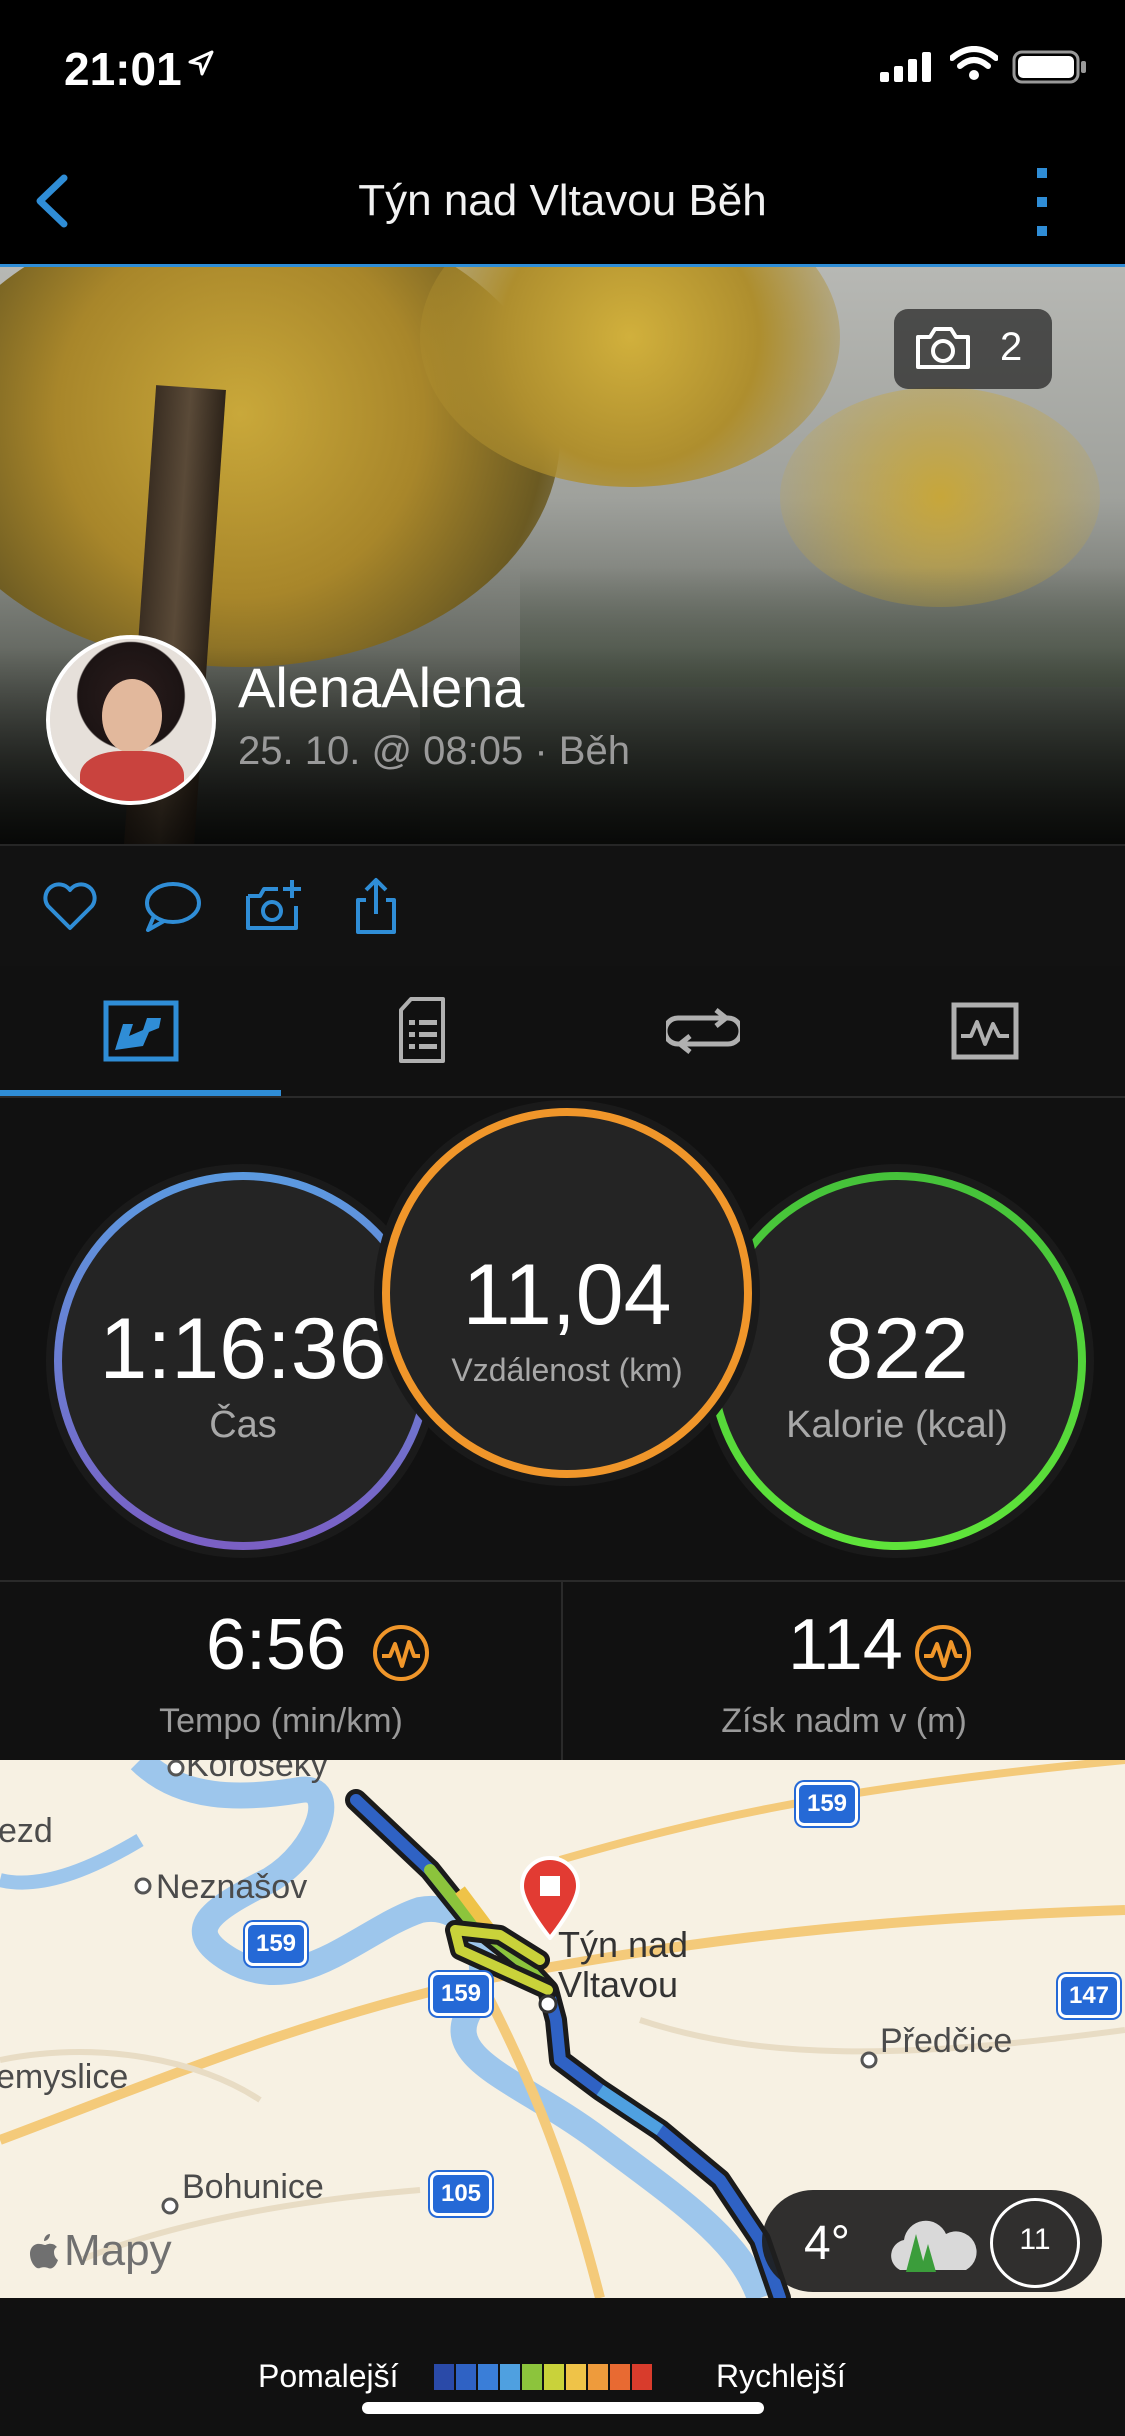 This screenshot has height=2436, width=1125. Describe the element at coordinates (562, 906) in the screenshot. I see `action-bar` at that location.